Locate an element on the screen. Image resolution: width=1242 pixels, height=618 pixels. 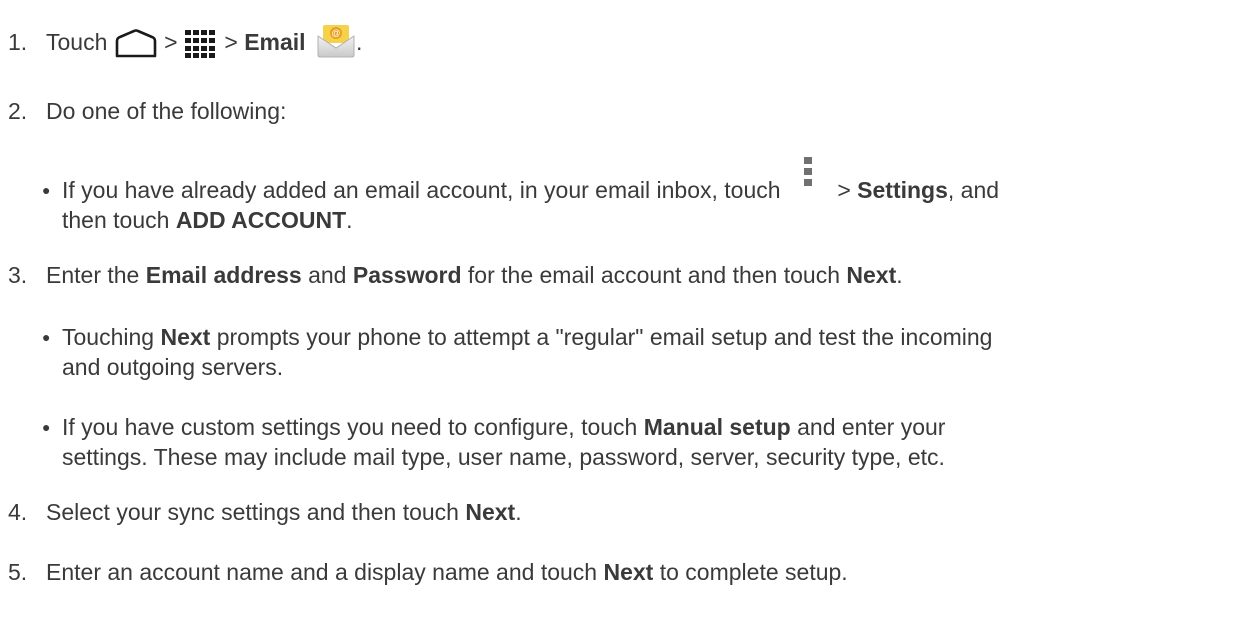
instruction-text: to complete setup. is located at coordinates (753, 572).